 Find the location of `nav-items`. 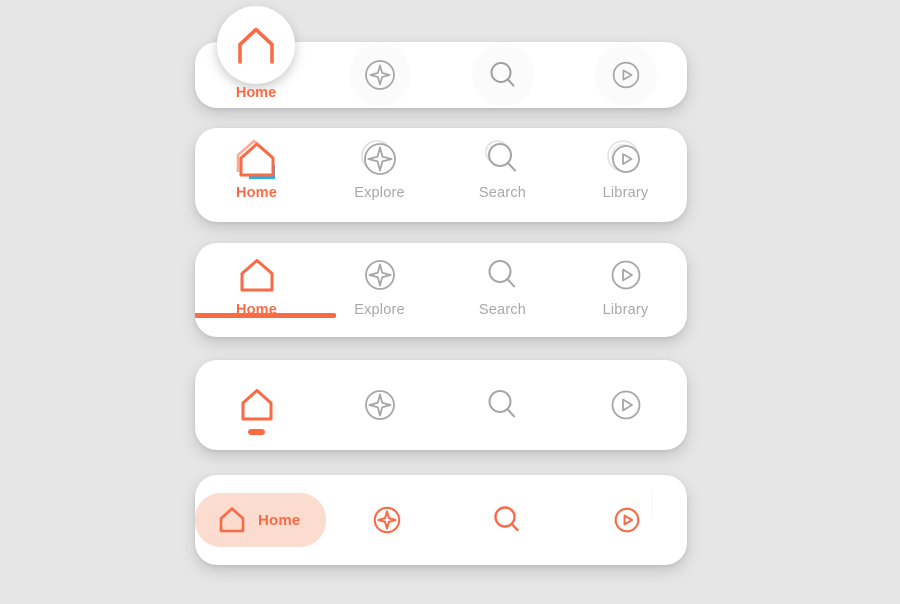

nav-items is located at coordinates (441, 405).